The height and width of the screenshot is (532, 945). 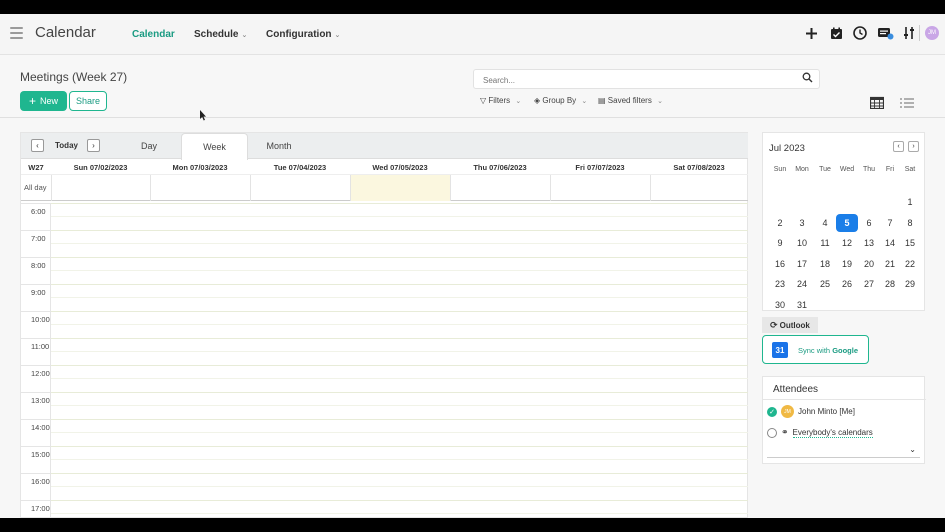 I want to click on share-button: Share, so click(x=88, y=101).